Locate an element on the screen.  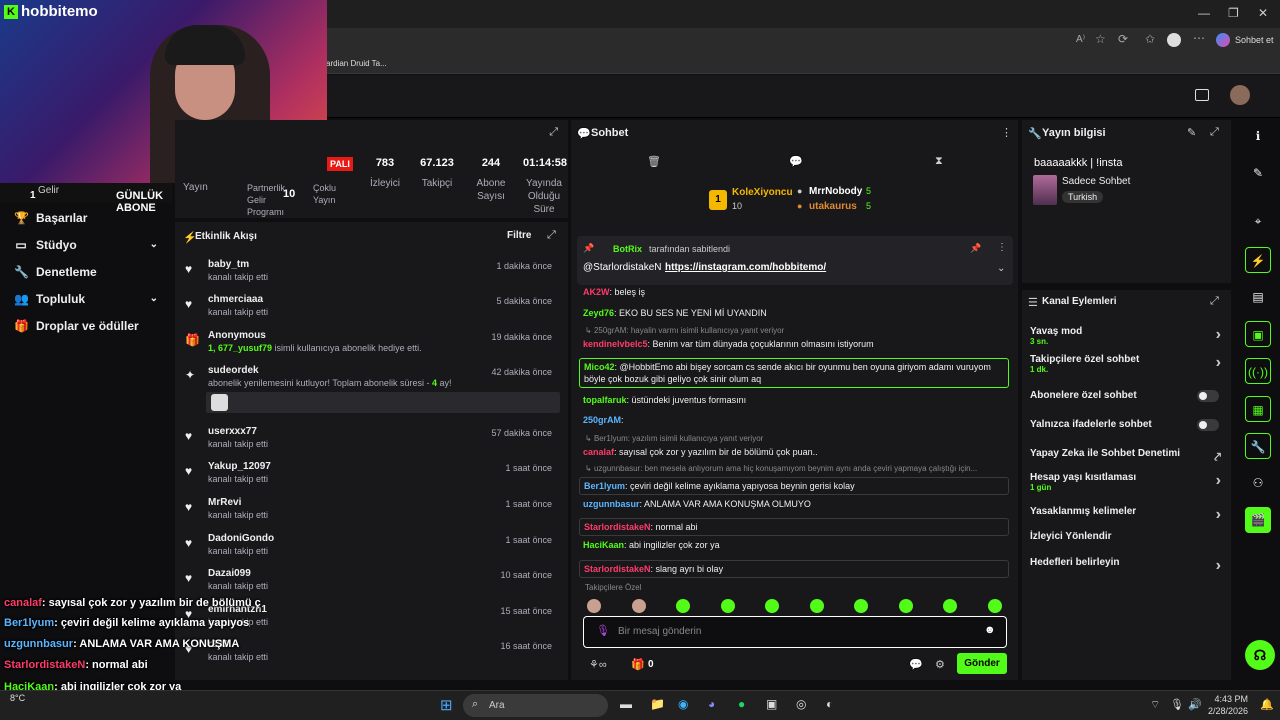
tab-stream: Yayın is located at coordinates (195, 187).